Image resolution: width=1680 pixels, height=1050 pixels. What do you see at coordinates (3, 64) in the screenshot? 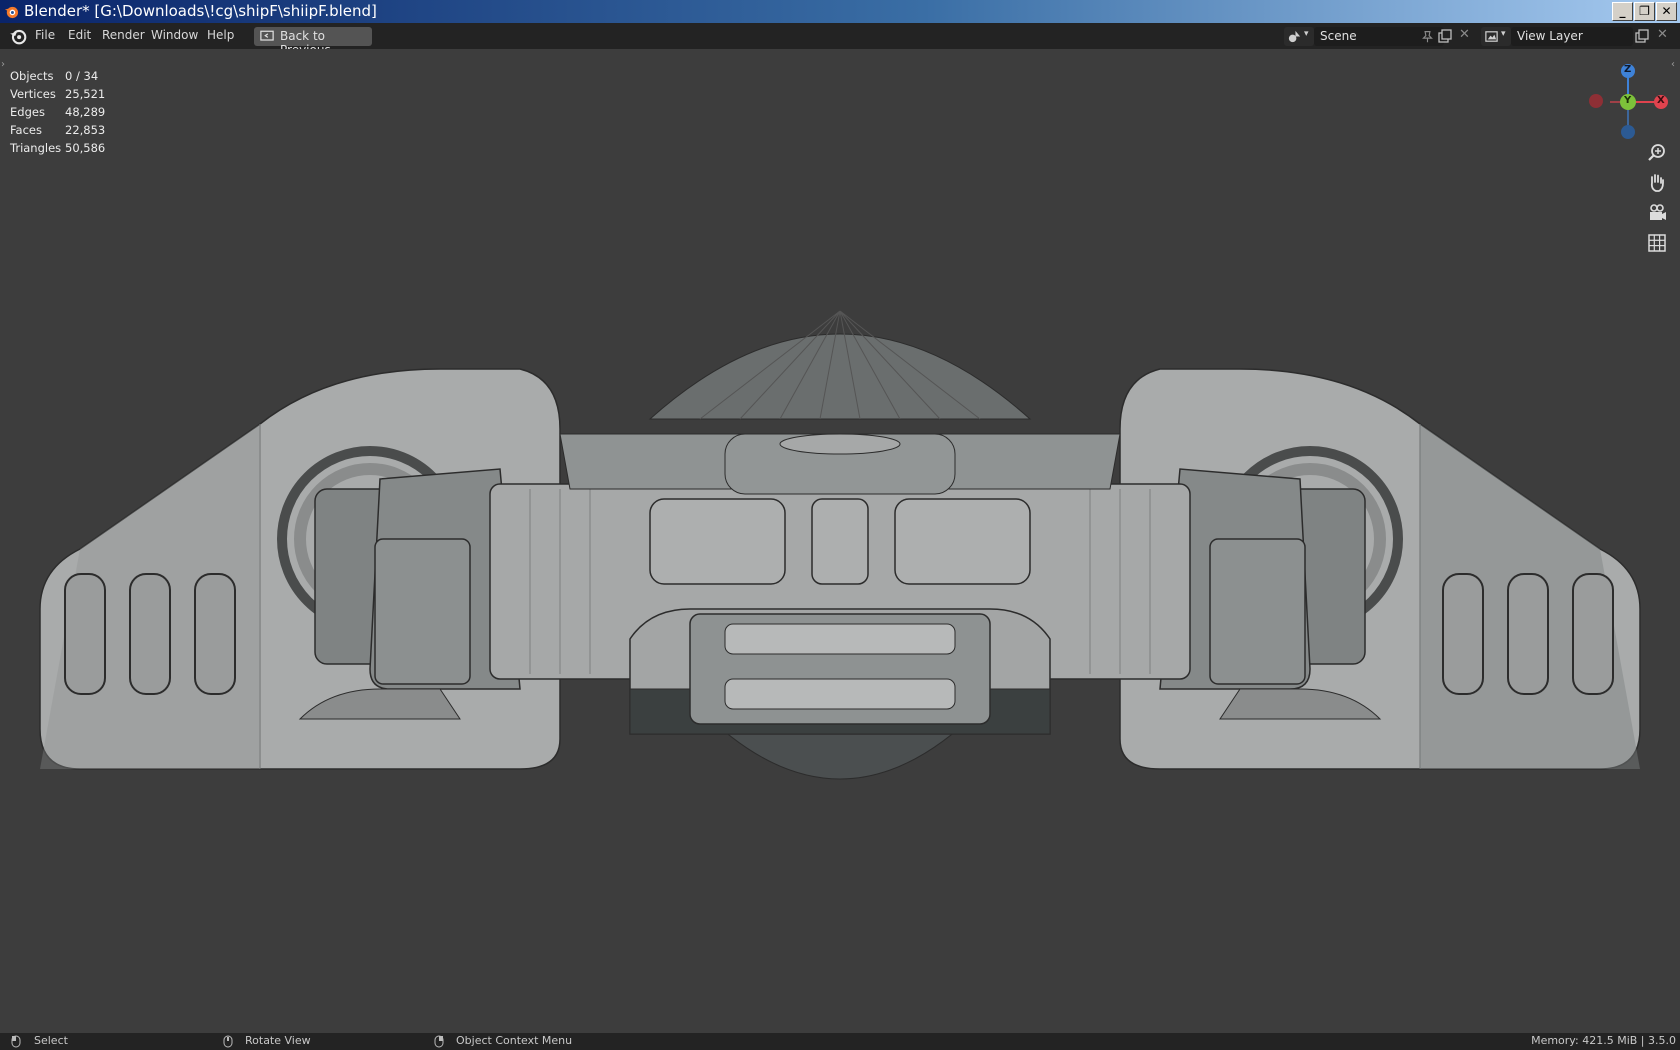
I see `toolbar-expand-arrow: ›` at bounding box center [3, 64].